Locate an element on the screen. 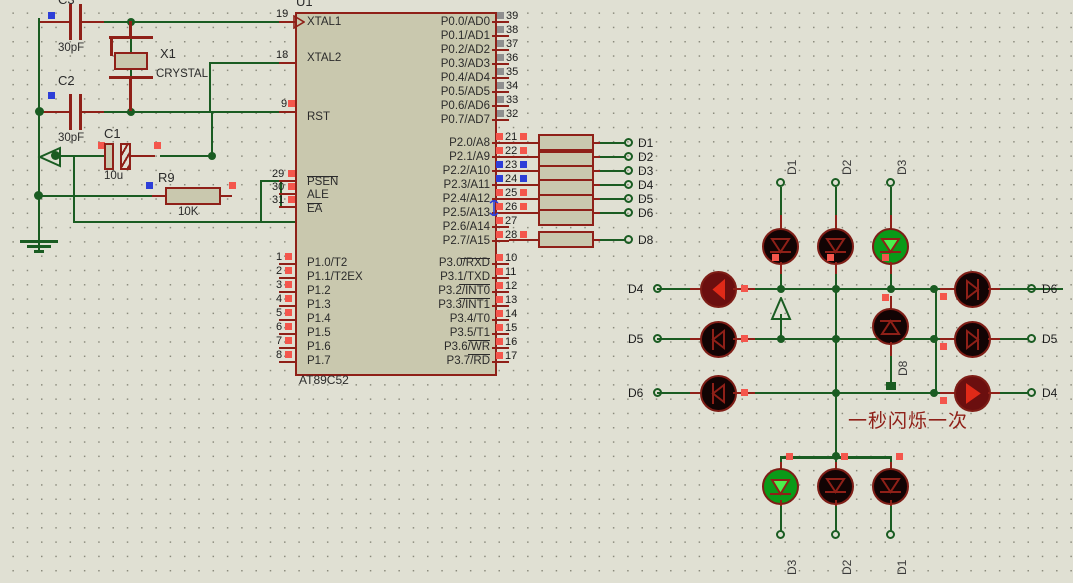  vlabel-bot-D2: D2 is located at coordinates (847, 567).